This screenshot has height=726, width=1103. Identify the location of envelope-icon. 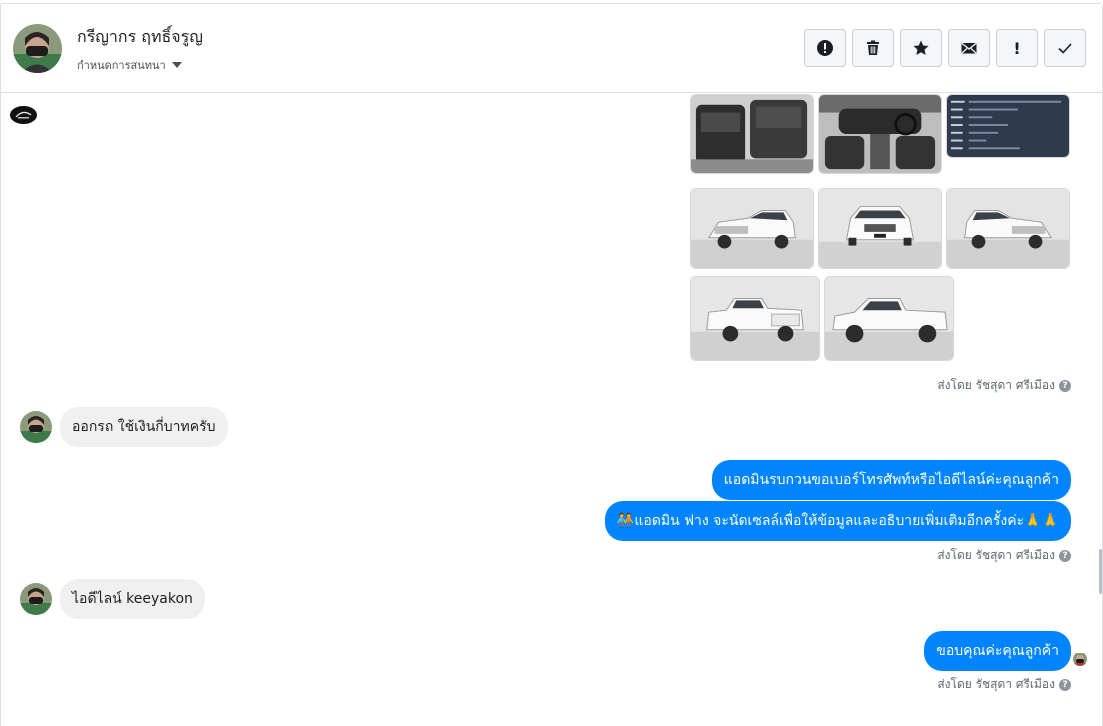
(969, 48).